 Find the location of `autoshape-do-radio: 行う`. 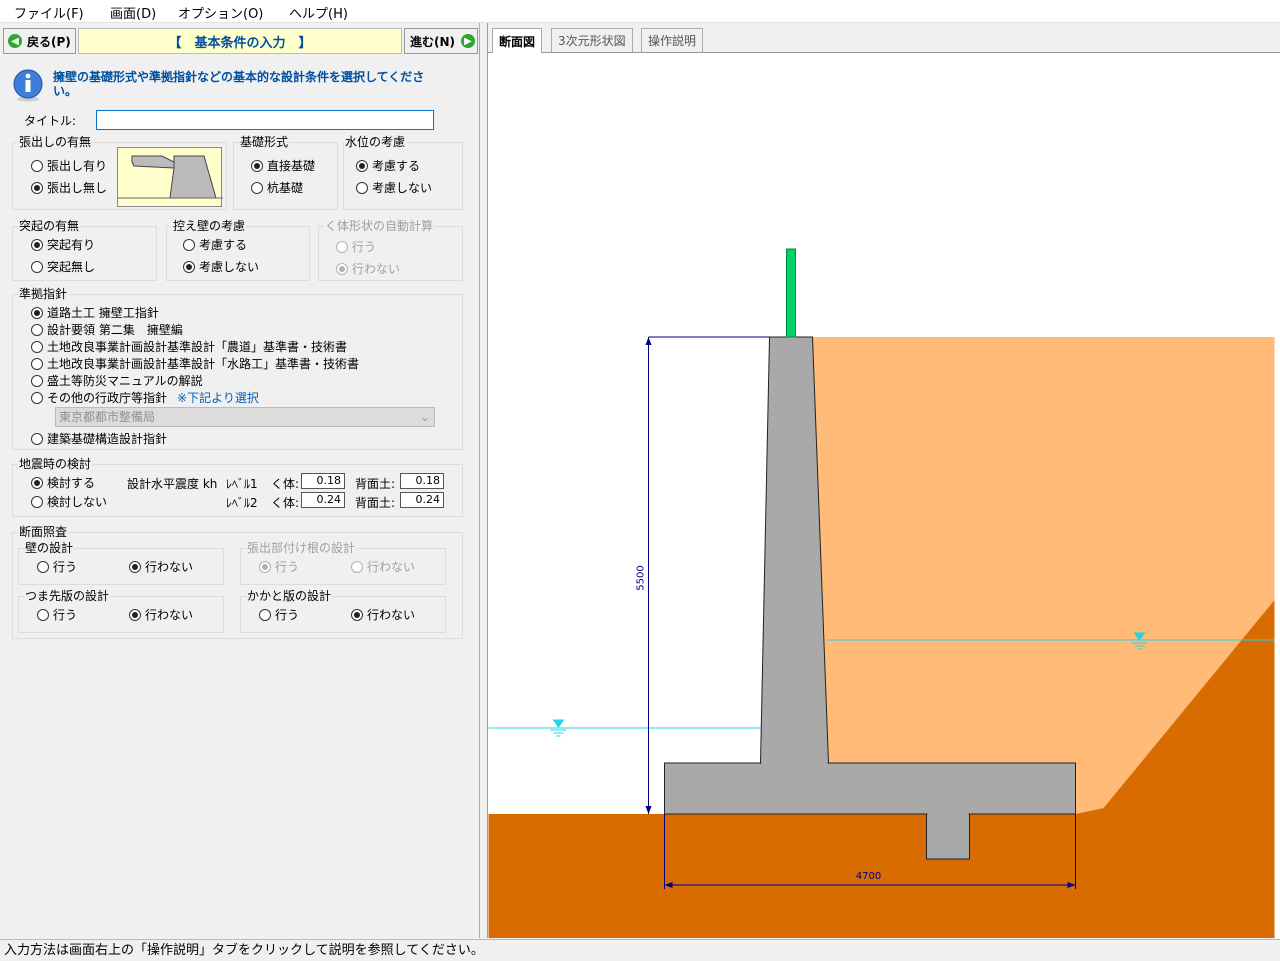

autoshape-do-radio: 行う is located at coordinates (356, 247).